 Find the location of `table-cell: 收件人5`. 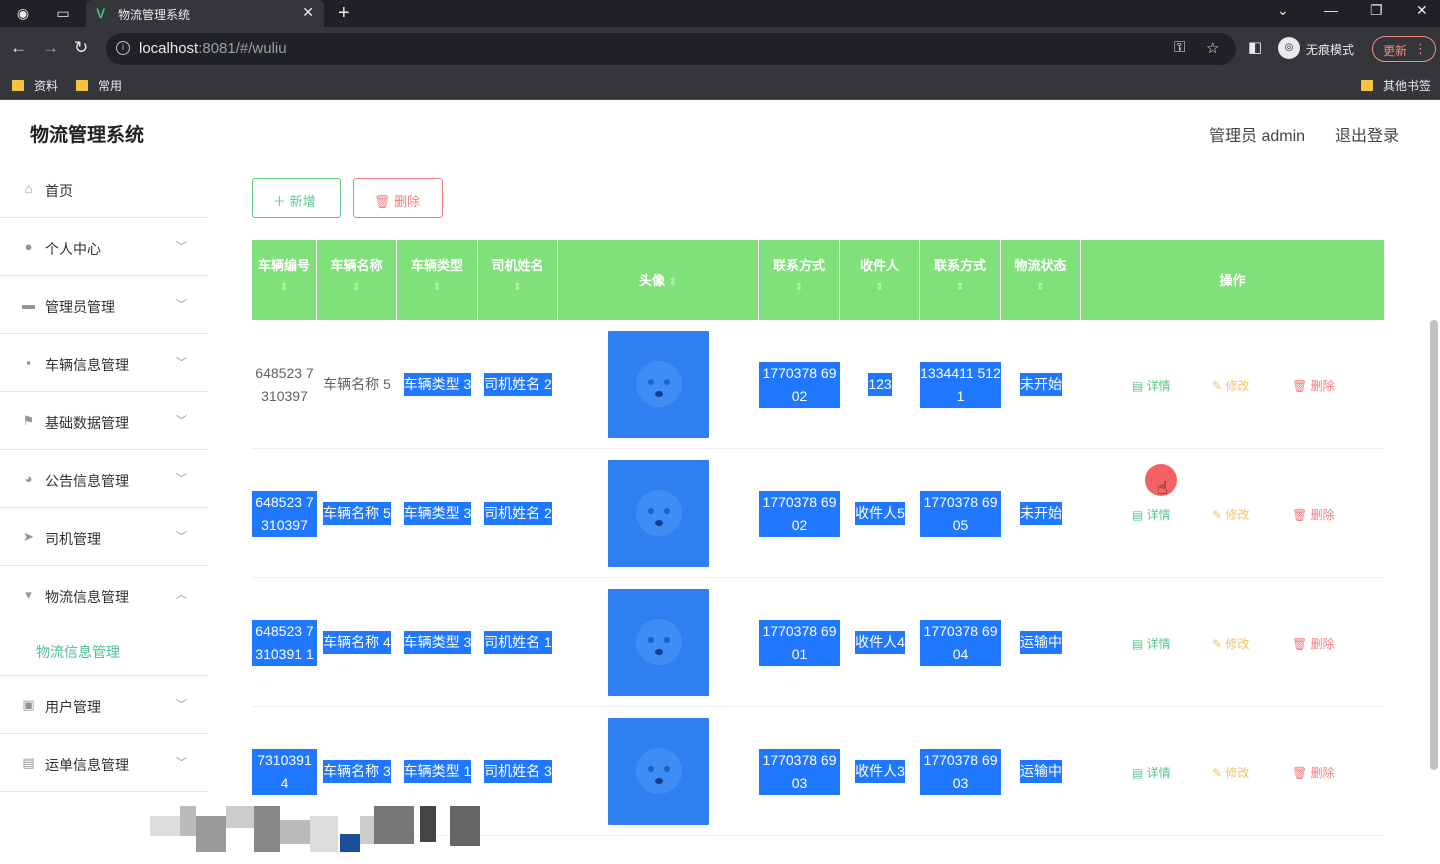

table-cell: 收件人5 is located at coordinates (880, 513).